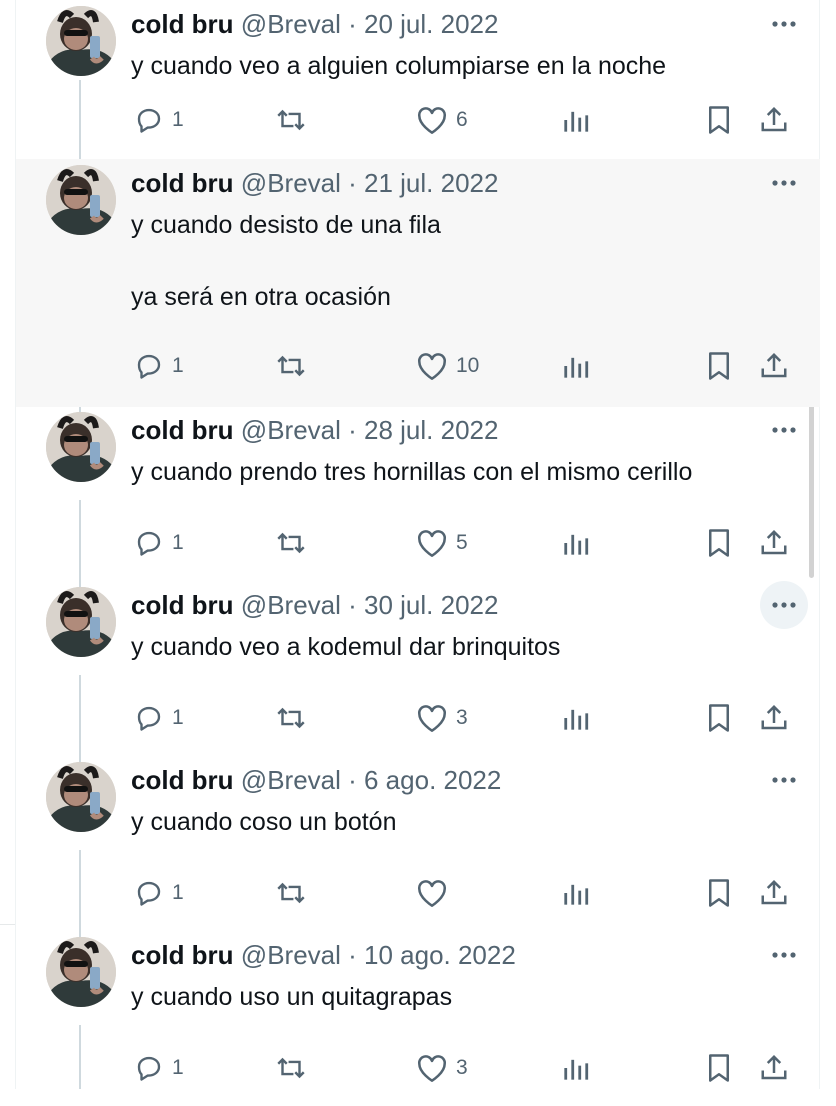 This screenshot has width=836, height=1106. Describe the element at coordinates (431, 24) in the screenshot. I see `timestamp: 20 jul. 2022` at that location.